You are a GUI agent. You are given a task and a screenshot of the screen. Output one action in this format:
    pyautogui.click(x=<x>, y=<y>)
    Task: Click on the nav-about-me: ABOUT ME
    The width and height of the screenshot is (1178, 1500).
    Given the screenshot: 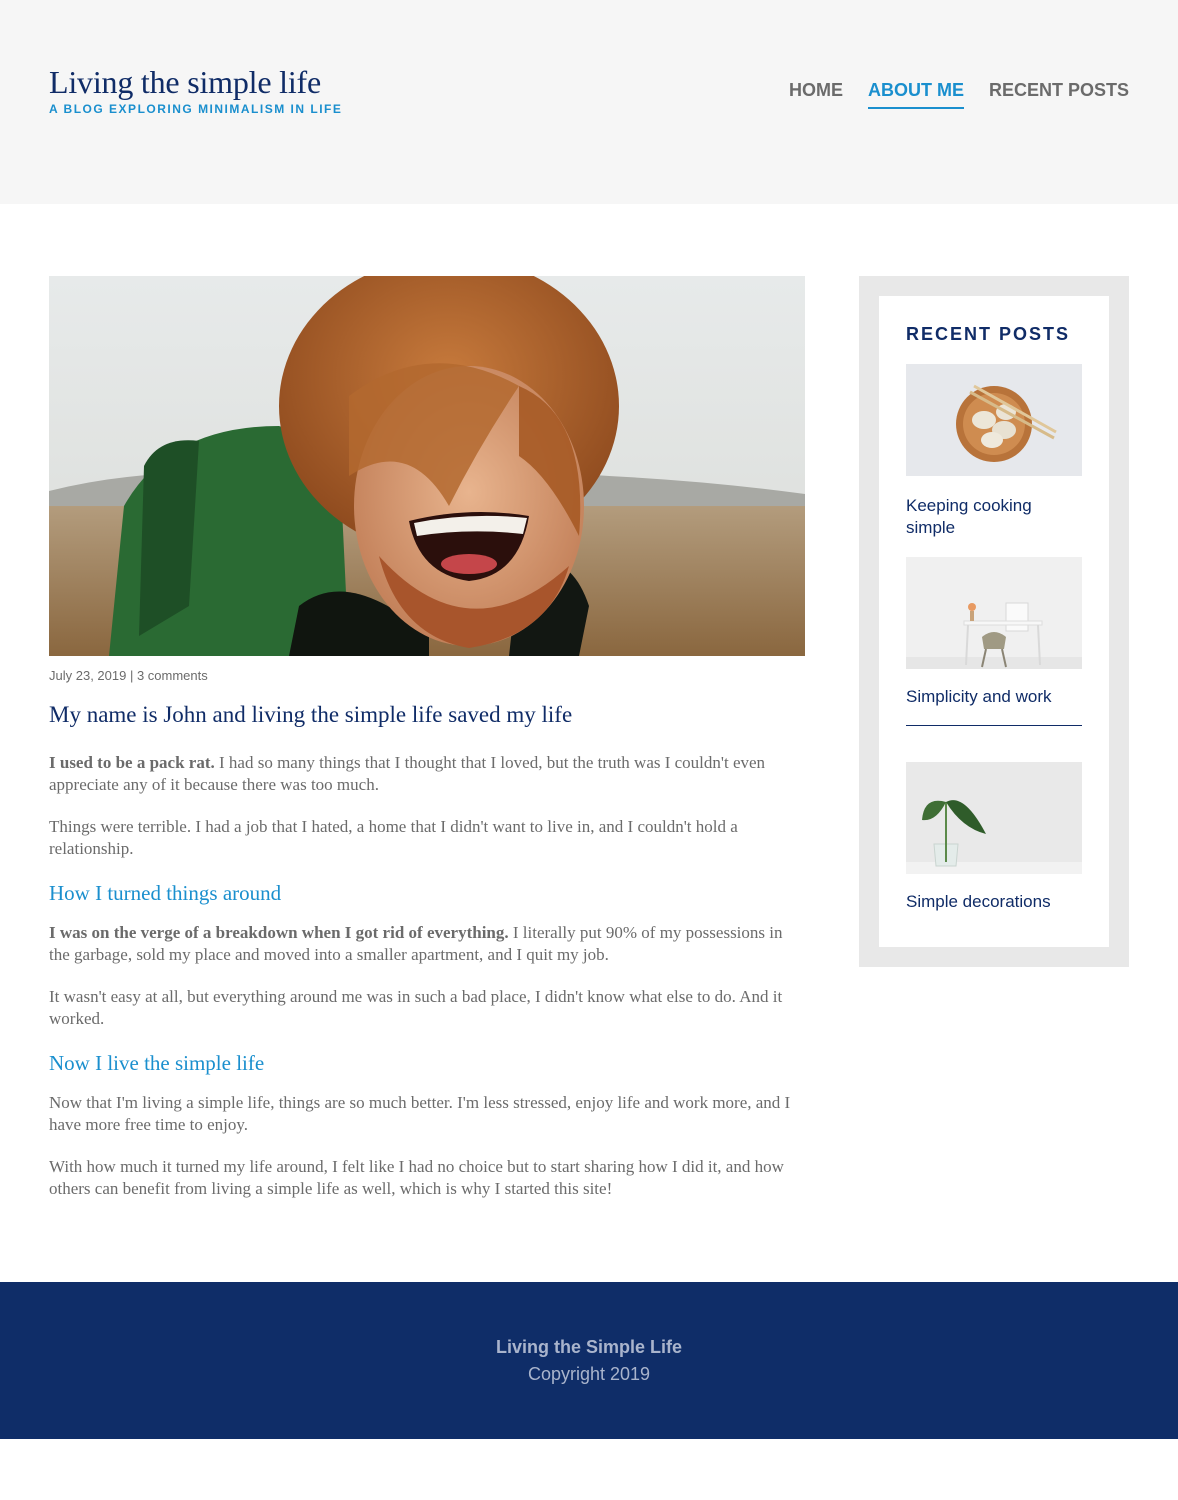 What is the action you would take?
    pyautogui.click(x=915, y=93)
    